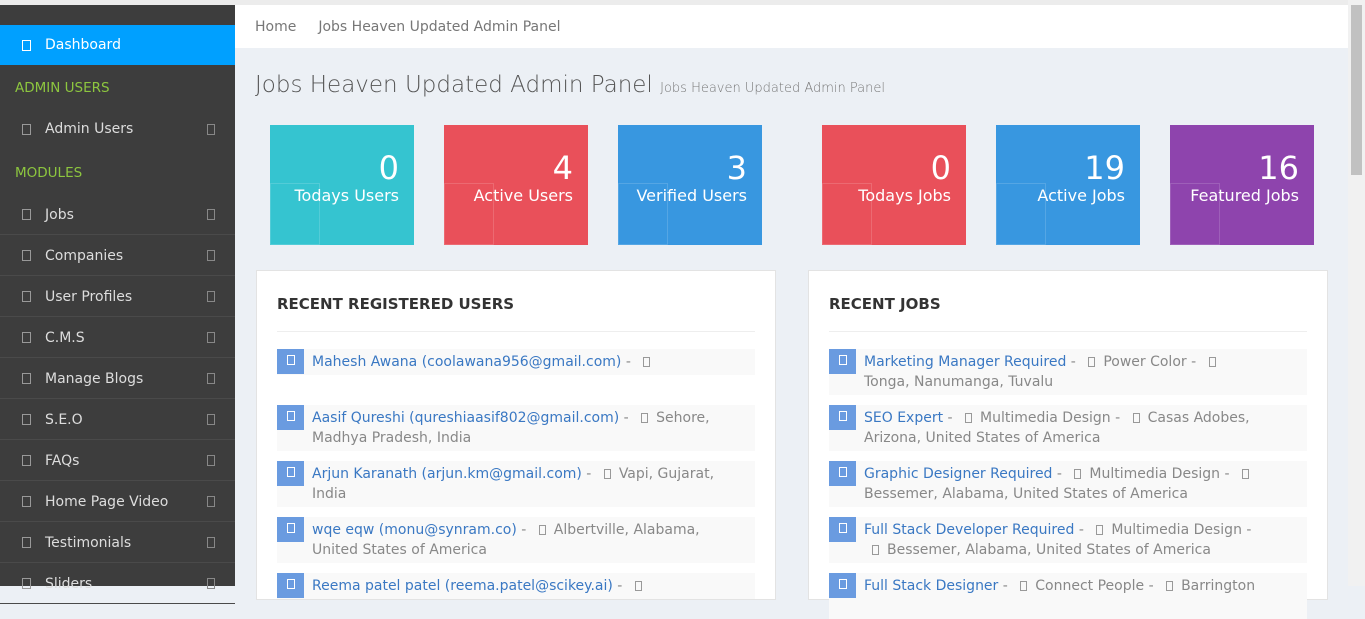 The height and width of the screenshot is (619, 1365). Describe the element at coordinates (1356, 90) in the screenshot. I see `scrollbar-thumb` at that location.